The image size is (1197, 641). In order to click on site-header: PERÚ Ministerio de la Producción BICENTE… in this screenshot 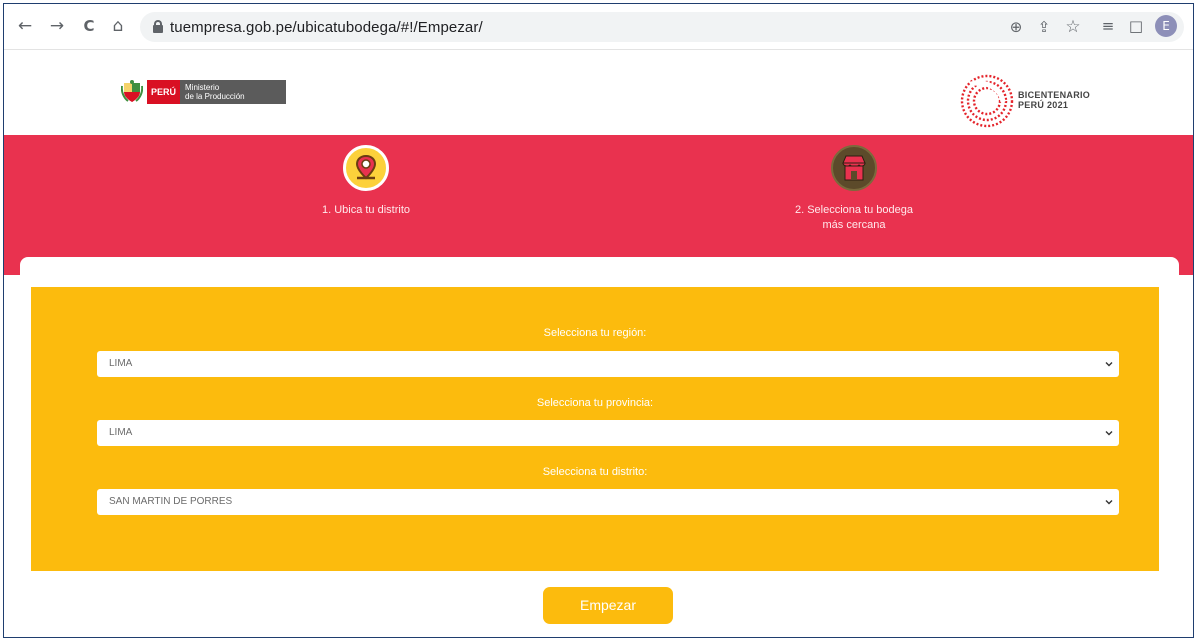, I will do `click(598, 93)`.